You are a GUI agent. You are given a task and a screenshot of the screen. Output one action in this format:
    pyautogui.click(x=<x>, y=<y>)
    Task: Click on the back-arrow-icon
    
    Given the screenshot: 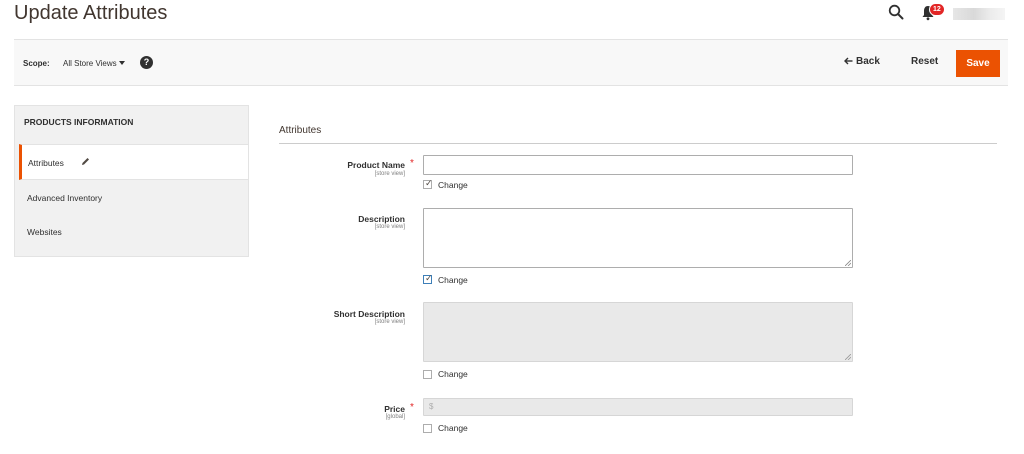 What is the action you would take?
    pyautogui.click(x=848, y=60)
    